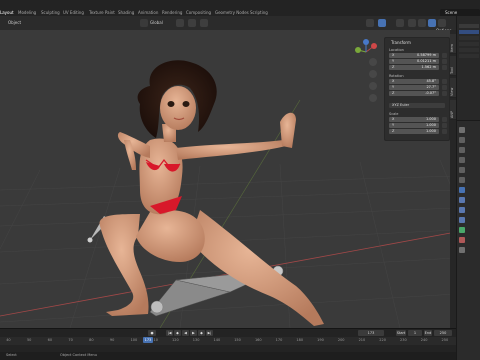 The height and width of the screenshot is (360, 480). I want to click on status-bar: Select Object Context Menu, so click(228, 356).